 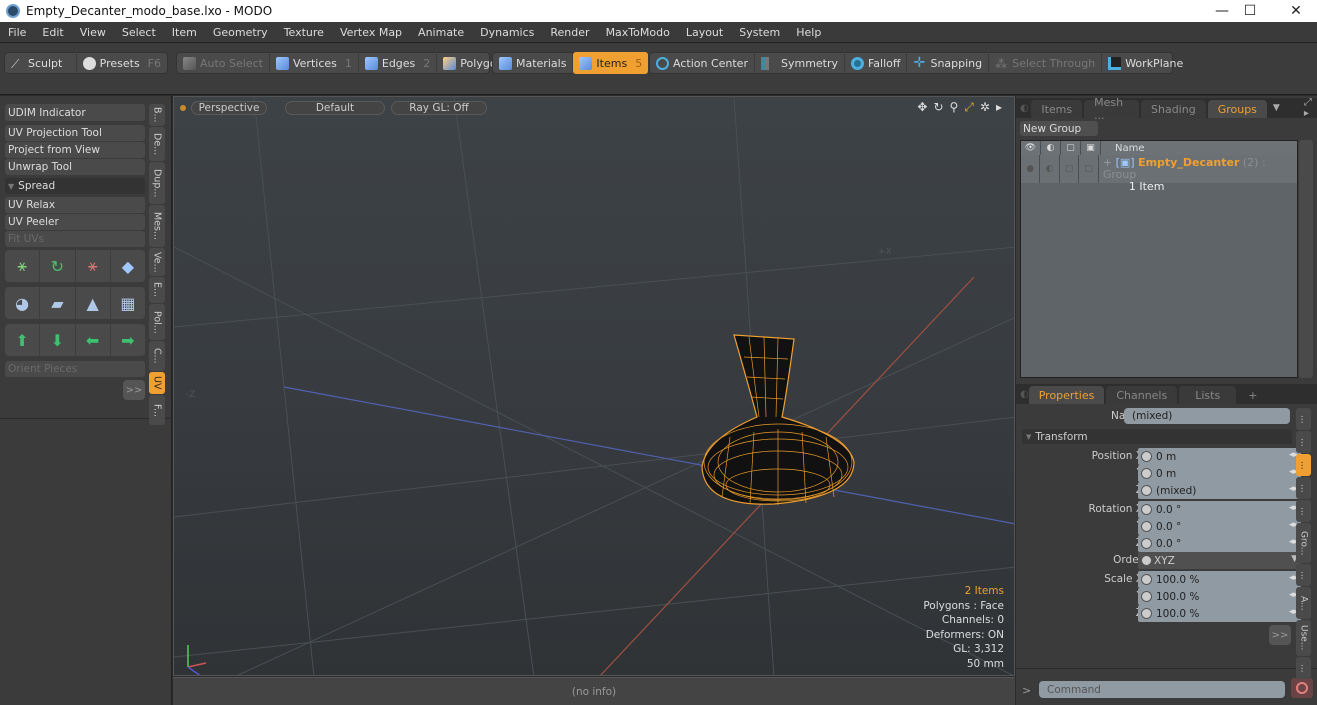 What do you see at coordinates (611, 63) in the screenshot?
I see `items-button: Items 5` at bounding box center [611, 63].